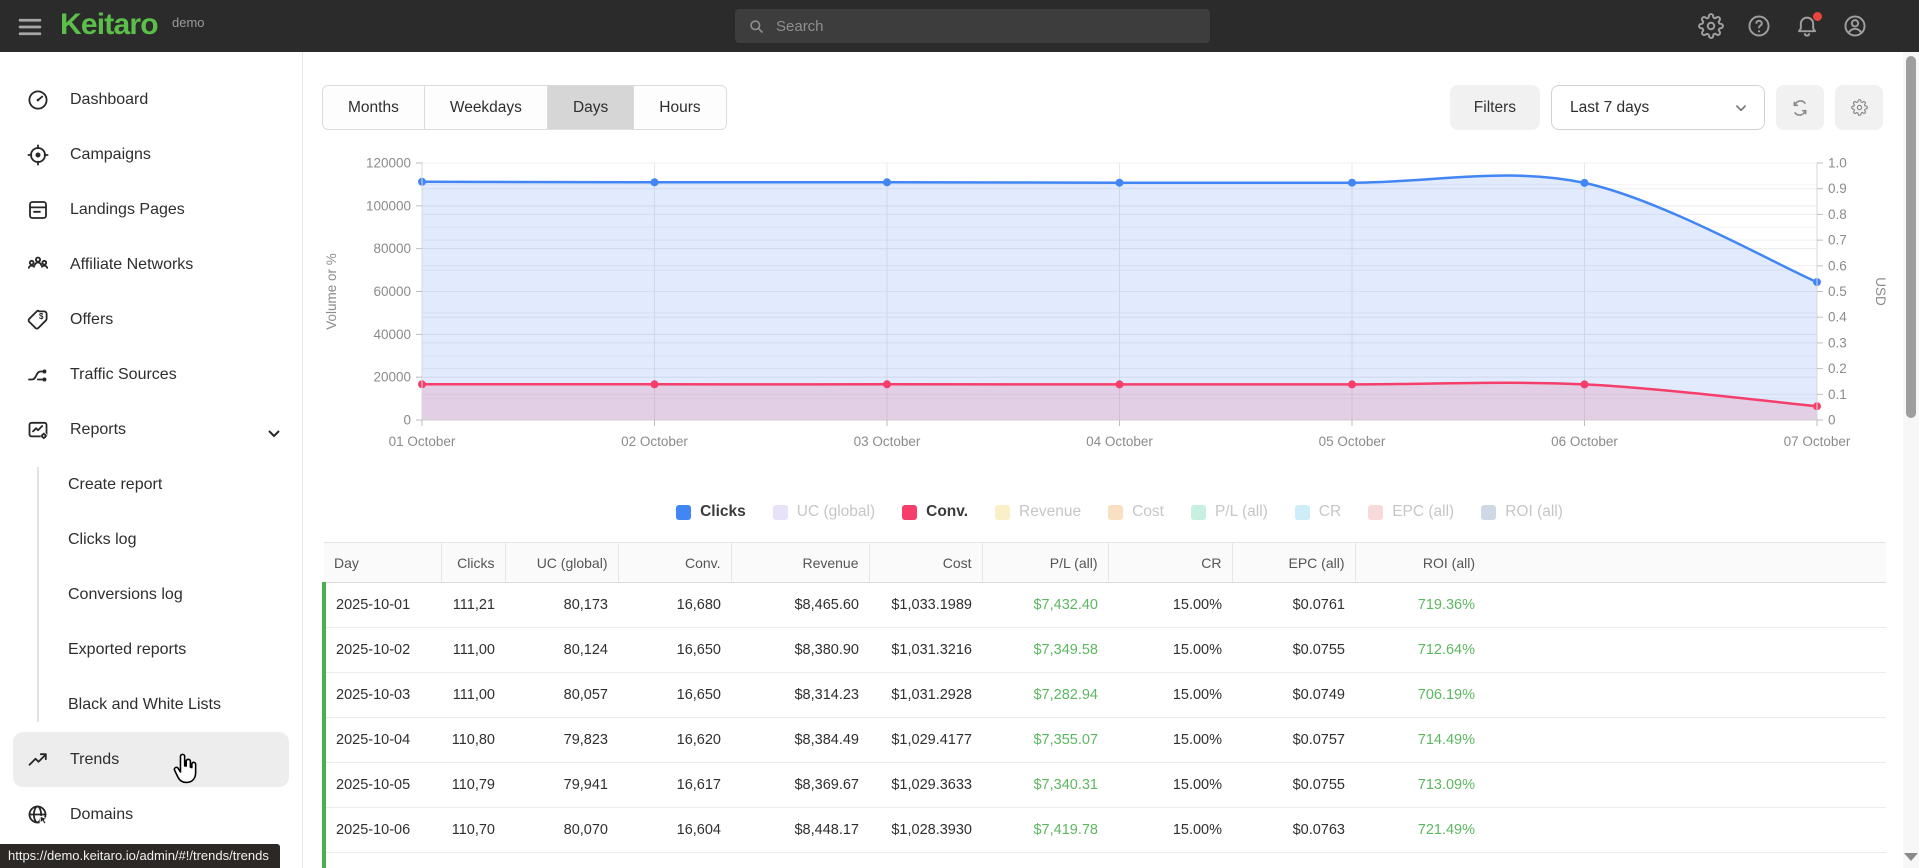 This screenshot has width=1919, height=868. What do you see at coordinates (95, 759) in the screenshot?
I see `sidebar-item-label: Trends` at bounding box center [95, 759].